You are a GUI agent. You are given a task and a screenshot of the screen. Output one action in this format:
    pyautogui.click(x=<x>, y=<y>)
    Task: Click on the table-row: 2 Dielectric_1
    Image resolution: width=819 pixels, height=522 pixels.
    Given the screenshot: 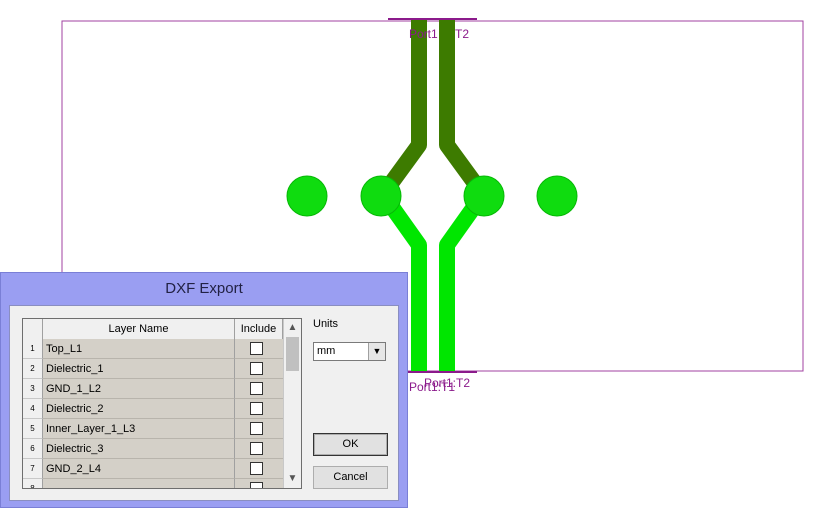 What is the action you would take?
    pyautogui.click(x=153, y=369)
    